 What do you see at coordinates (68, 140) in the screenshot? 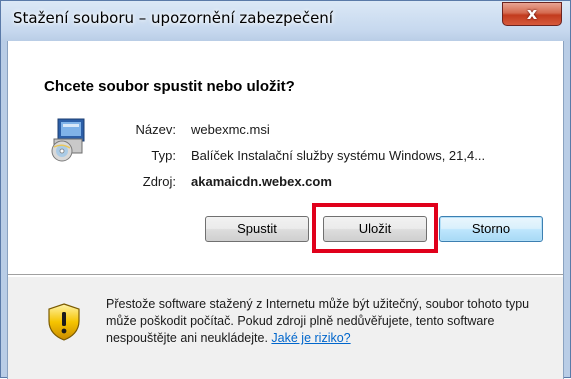
I see `installer-package-icon` at bounding box center [68, 140].